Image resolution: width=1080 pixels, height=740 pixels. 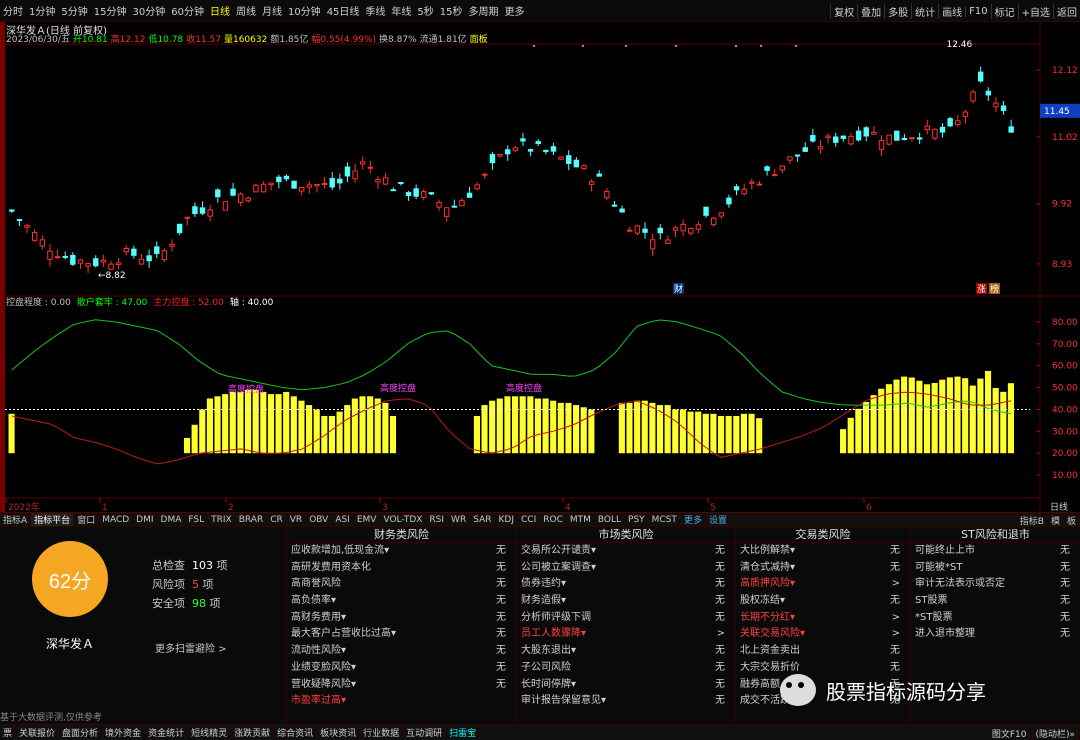 What do you see at coordinates (87, 519) in the screenshot?
I see `indicator-tab: 窗口` at bounding box center [87, 519].